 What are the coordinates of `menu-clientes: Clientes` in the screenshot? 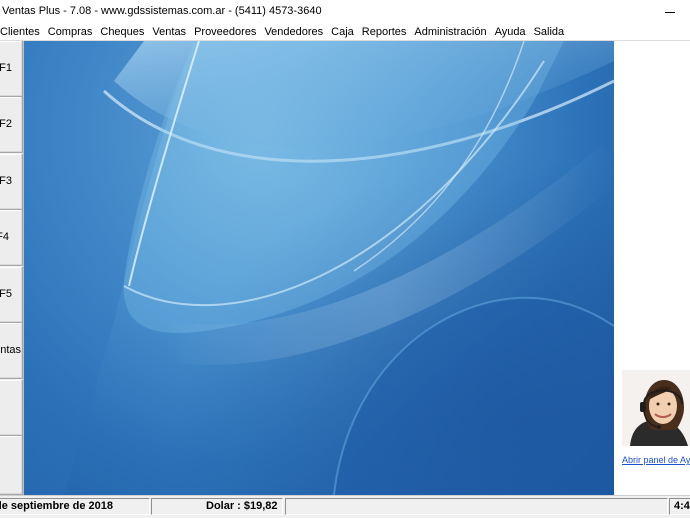 It's located at (22, 32).